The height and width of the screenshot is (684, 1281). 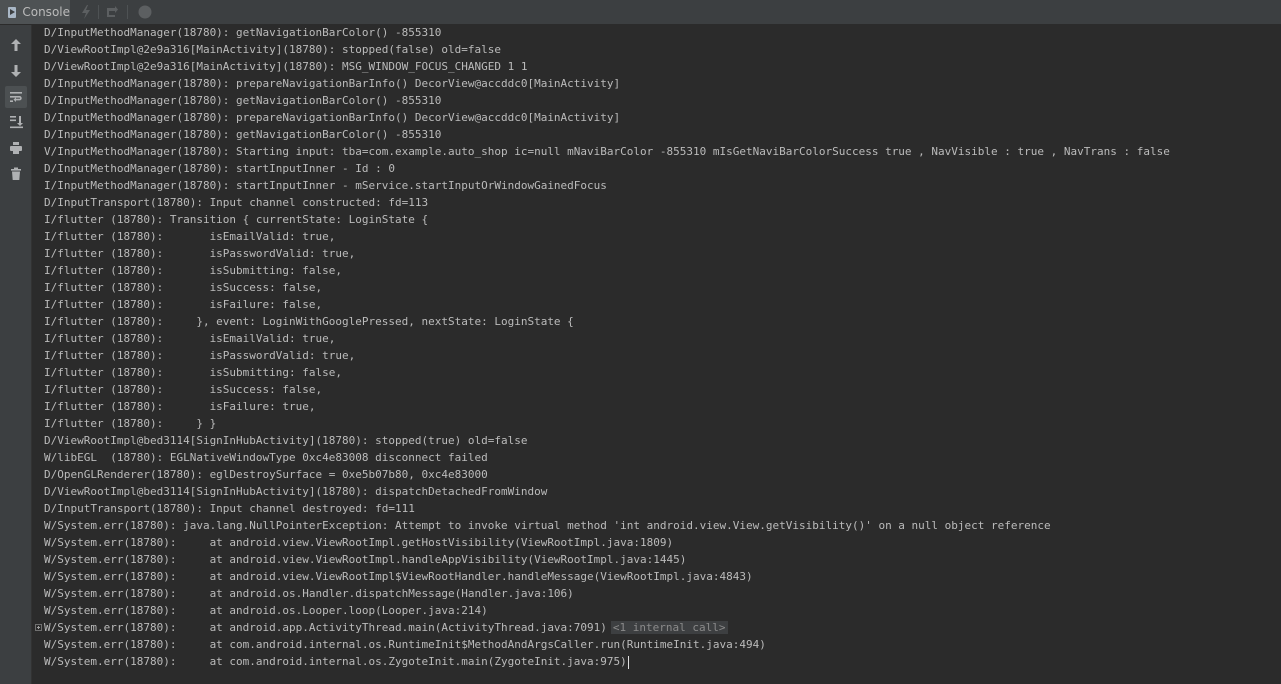 I want to click on console-toolbar: Console, so click(x=640, y=12).